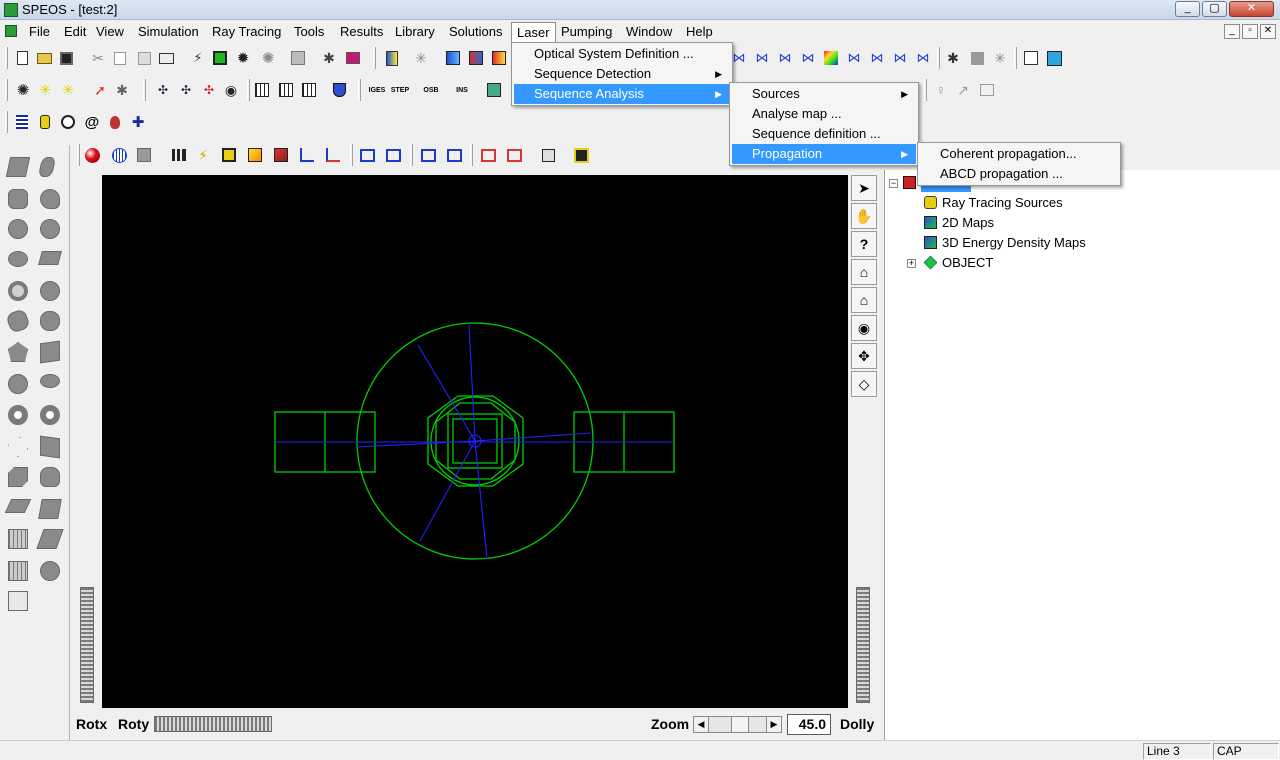 Image resolution: width=1280 pixels, height=760 pixels. I want to click on measure-8-icon: ⋈, so click(923, 58).